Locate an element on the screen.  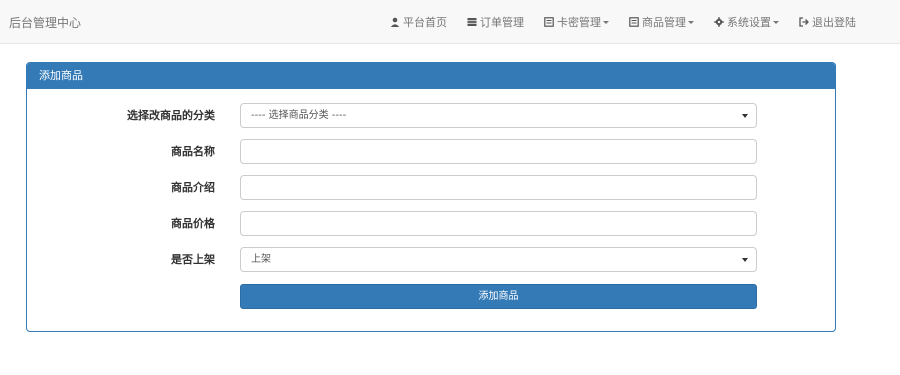
form-row-onshelf: 是否上架 上架 is located at coordinates (431, 259).